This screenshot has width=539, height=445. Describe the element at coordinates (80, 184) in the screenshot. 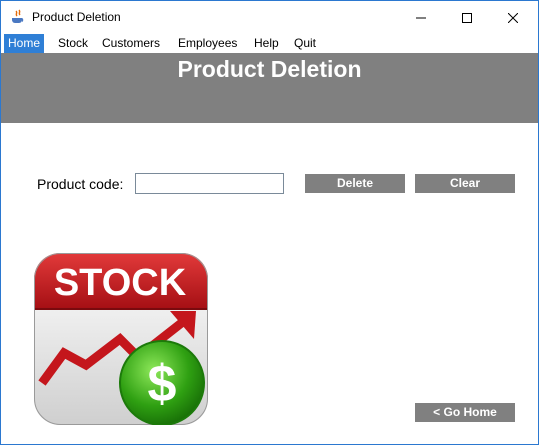

I see `product-code-label: Product code:` at that location.